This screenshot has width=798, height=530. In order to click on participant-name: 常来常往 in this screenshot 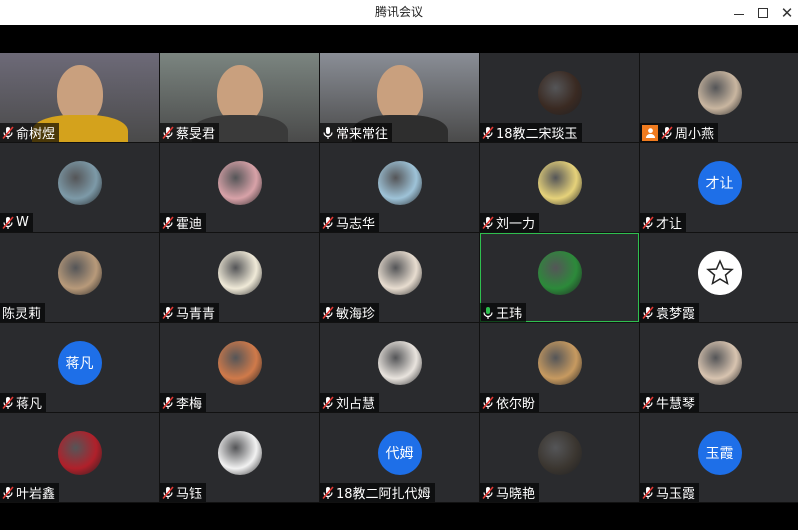, I will do `click(362, 134)`.